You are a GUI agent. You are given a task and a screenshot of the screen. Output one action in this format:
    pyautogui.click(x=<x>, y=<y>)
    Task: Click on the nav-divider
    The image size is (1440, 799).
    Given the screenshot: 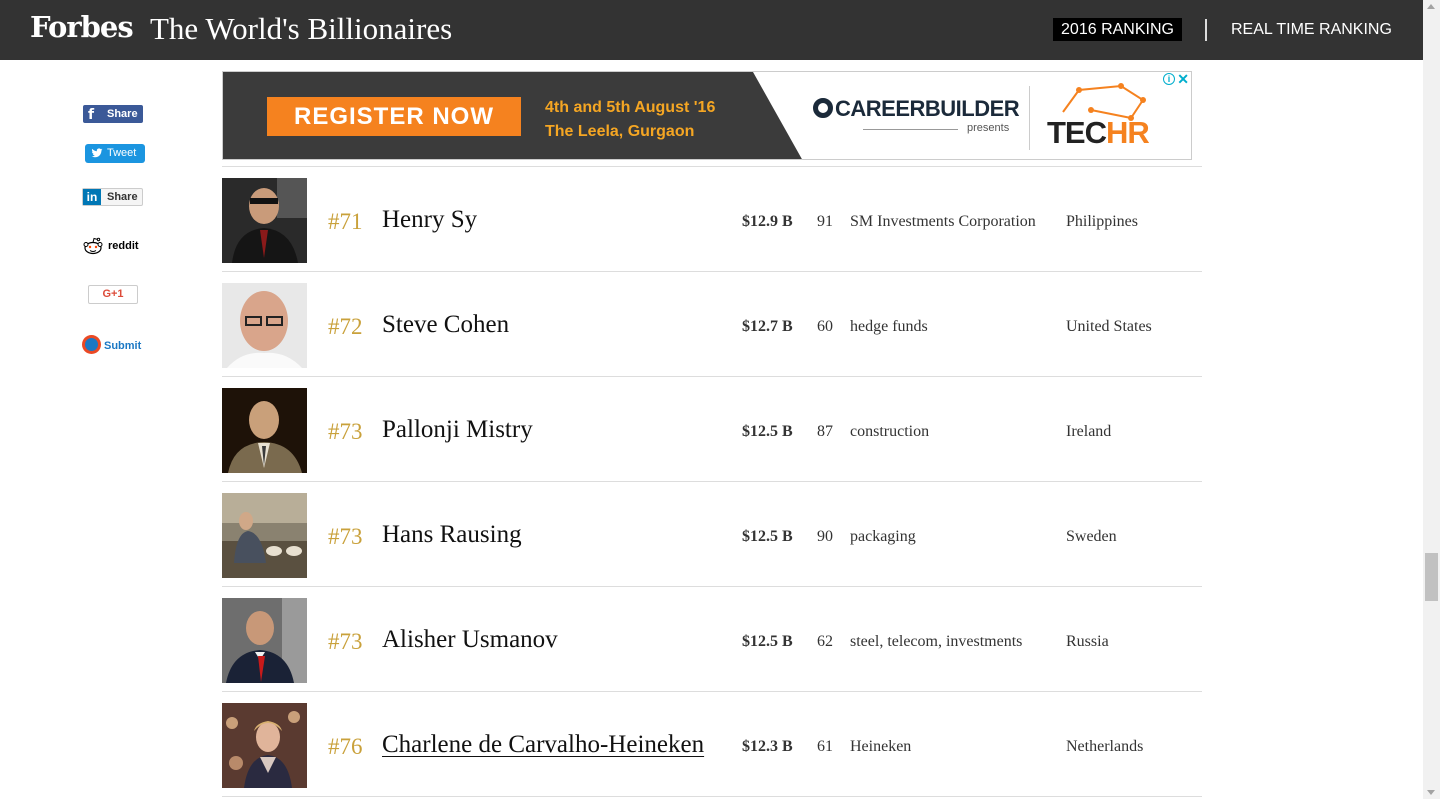 What is the action you would take?
    pyautogui.click(x=1206, y=30)
    